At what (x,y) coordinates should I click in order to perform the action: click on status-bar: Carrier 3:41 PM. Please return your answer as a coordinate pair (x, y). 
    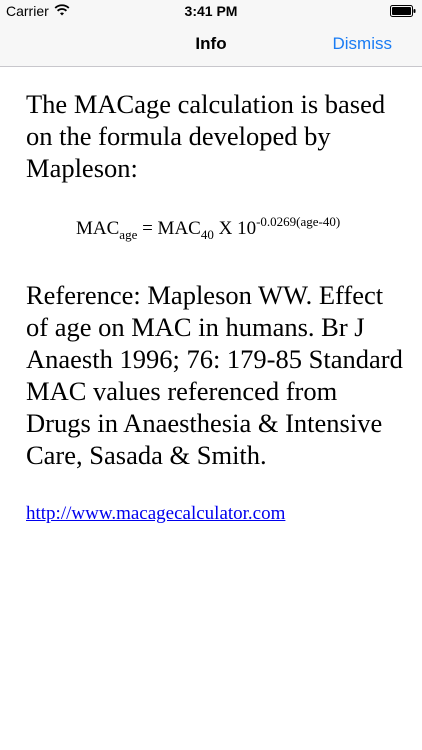
    Looking at the image, I should click on (211, 11).